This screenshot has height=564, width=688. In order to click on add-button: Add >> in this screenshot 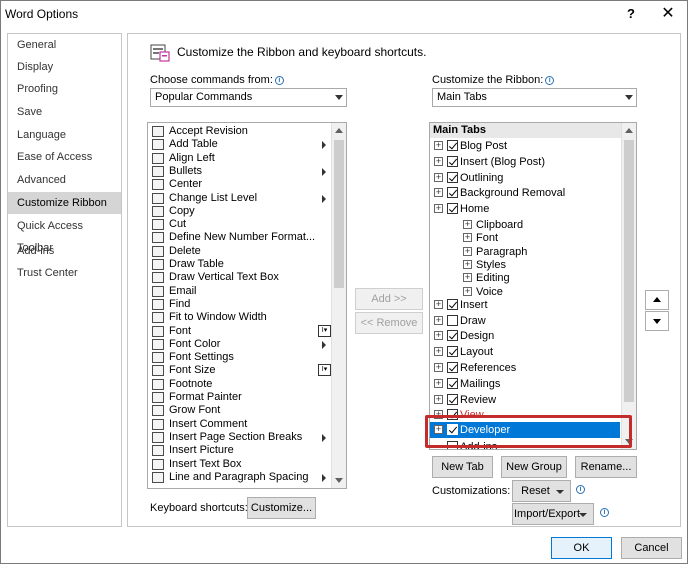, I will do `click(389, 299)`.